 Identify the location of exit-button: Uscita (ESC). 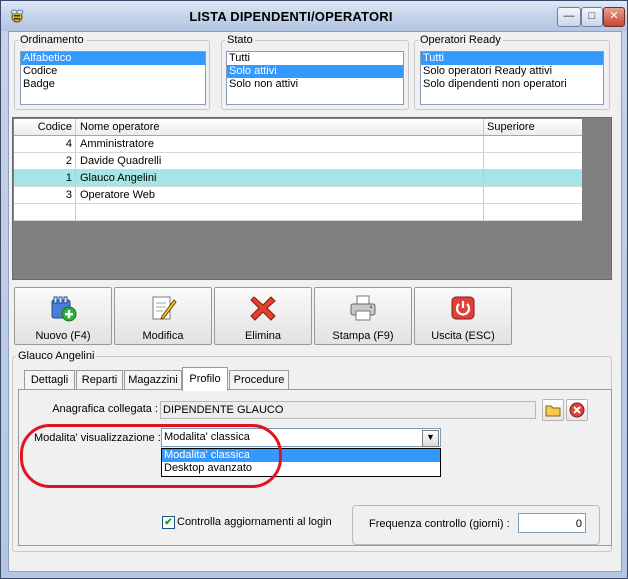
(463, 316).